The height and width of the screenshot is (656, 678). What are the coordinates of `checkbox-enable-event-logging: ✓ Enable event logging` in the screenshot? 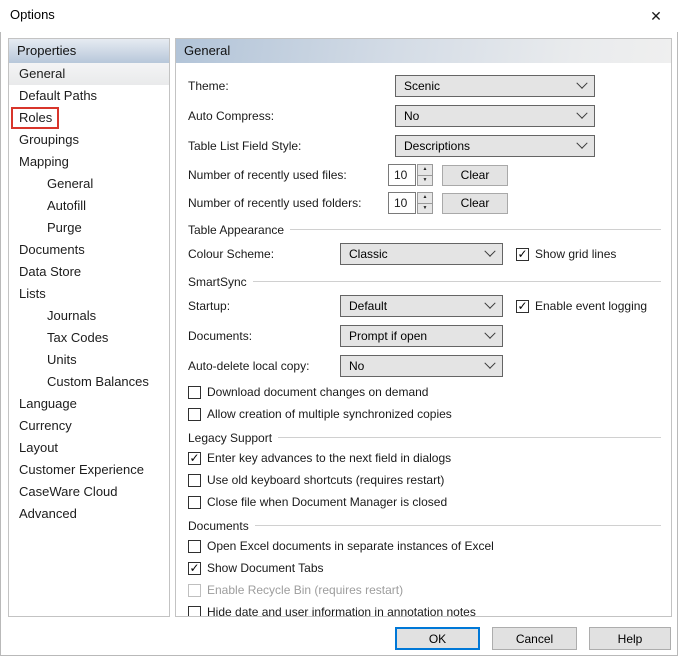 It's located at (581, 306).